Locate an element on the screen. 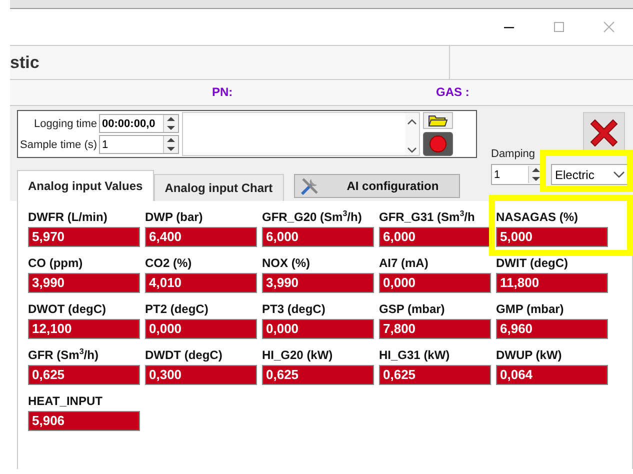 The width and height of the screenshot is (633, 474). reading-value: 11,800 is located at coordinates (552, 283).